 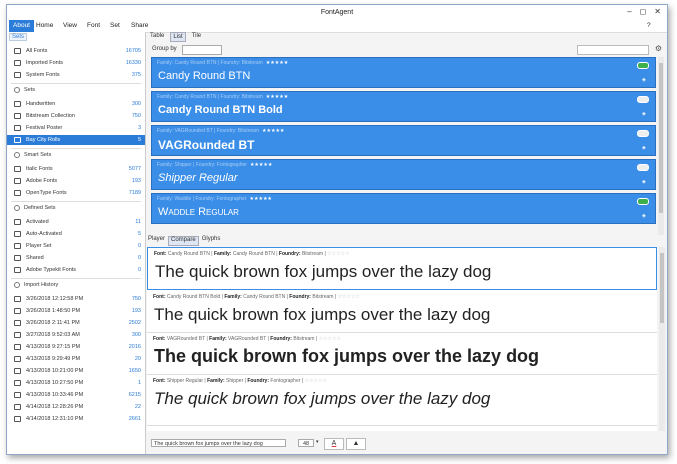 What do you see at coordinates (76, 419) in the screenshot?
I see `sidebar-item: 4/14/2018 12:31:10 PM 2661` at bounding box center [76, 419].